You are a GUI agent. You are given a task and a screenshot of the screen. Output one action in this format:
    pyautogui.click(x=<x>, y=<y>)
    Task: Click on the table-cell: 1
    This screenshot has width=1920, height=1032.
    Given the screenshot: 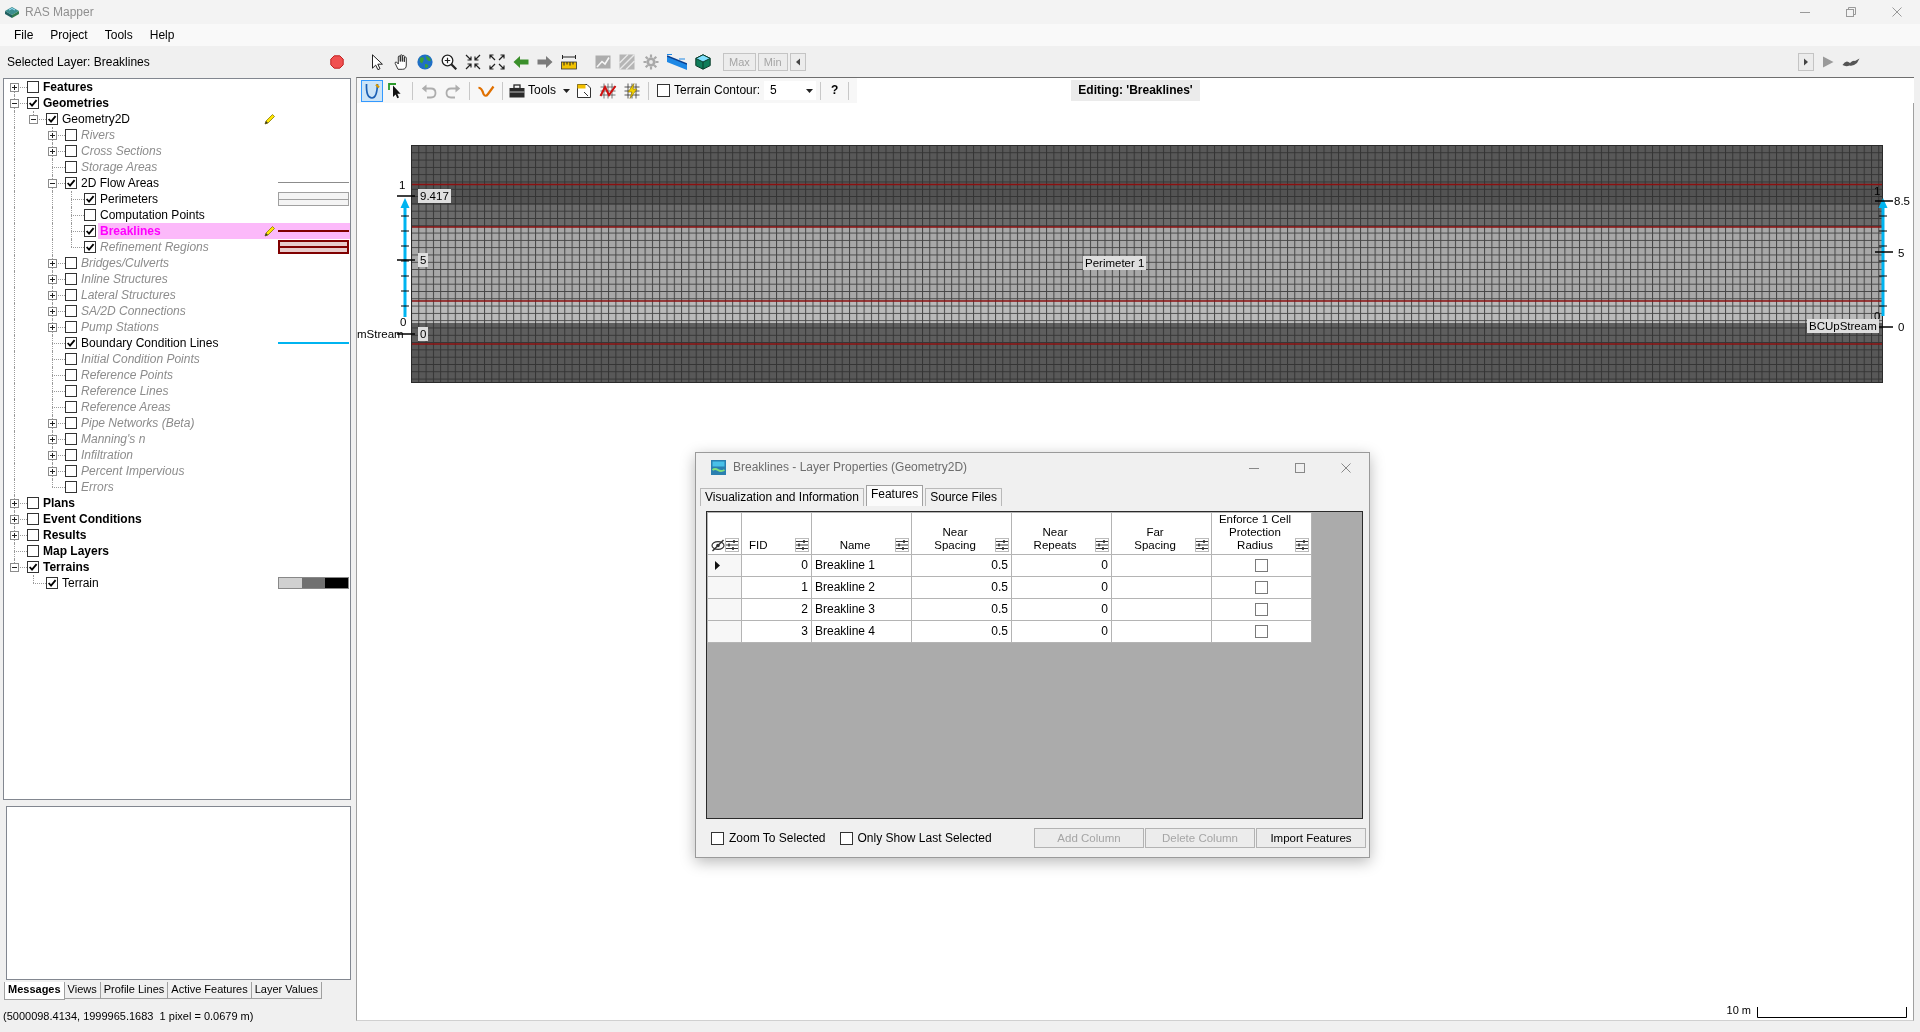 What is the action you would take?
    pyautogui.click(x=776, y=587)
    